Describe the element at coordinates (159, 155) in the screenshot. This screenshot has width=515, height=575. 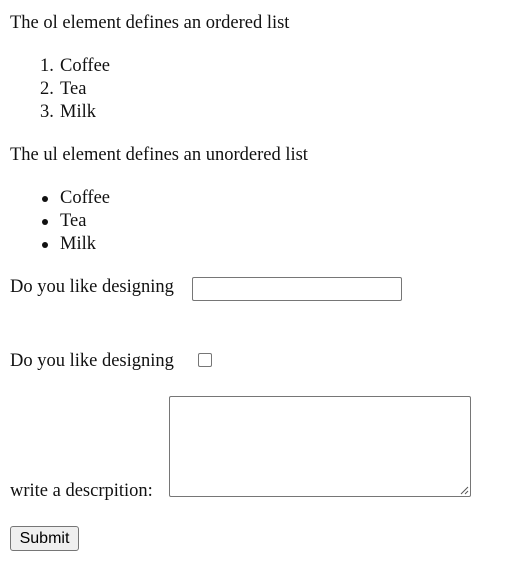
I see `unordered-list-intro: The ul element defines an unordered list` at that location.